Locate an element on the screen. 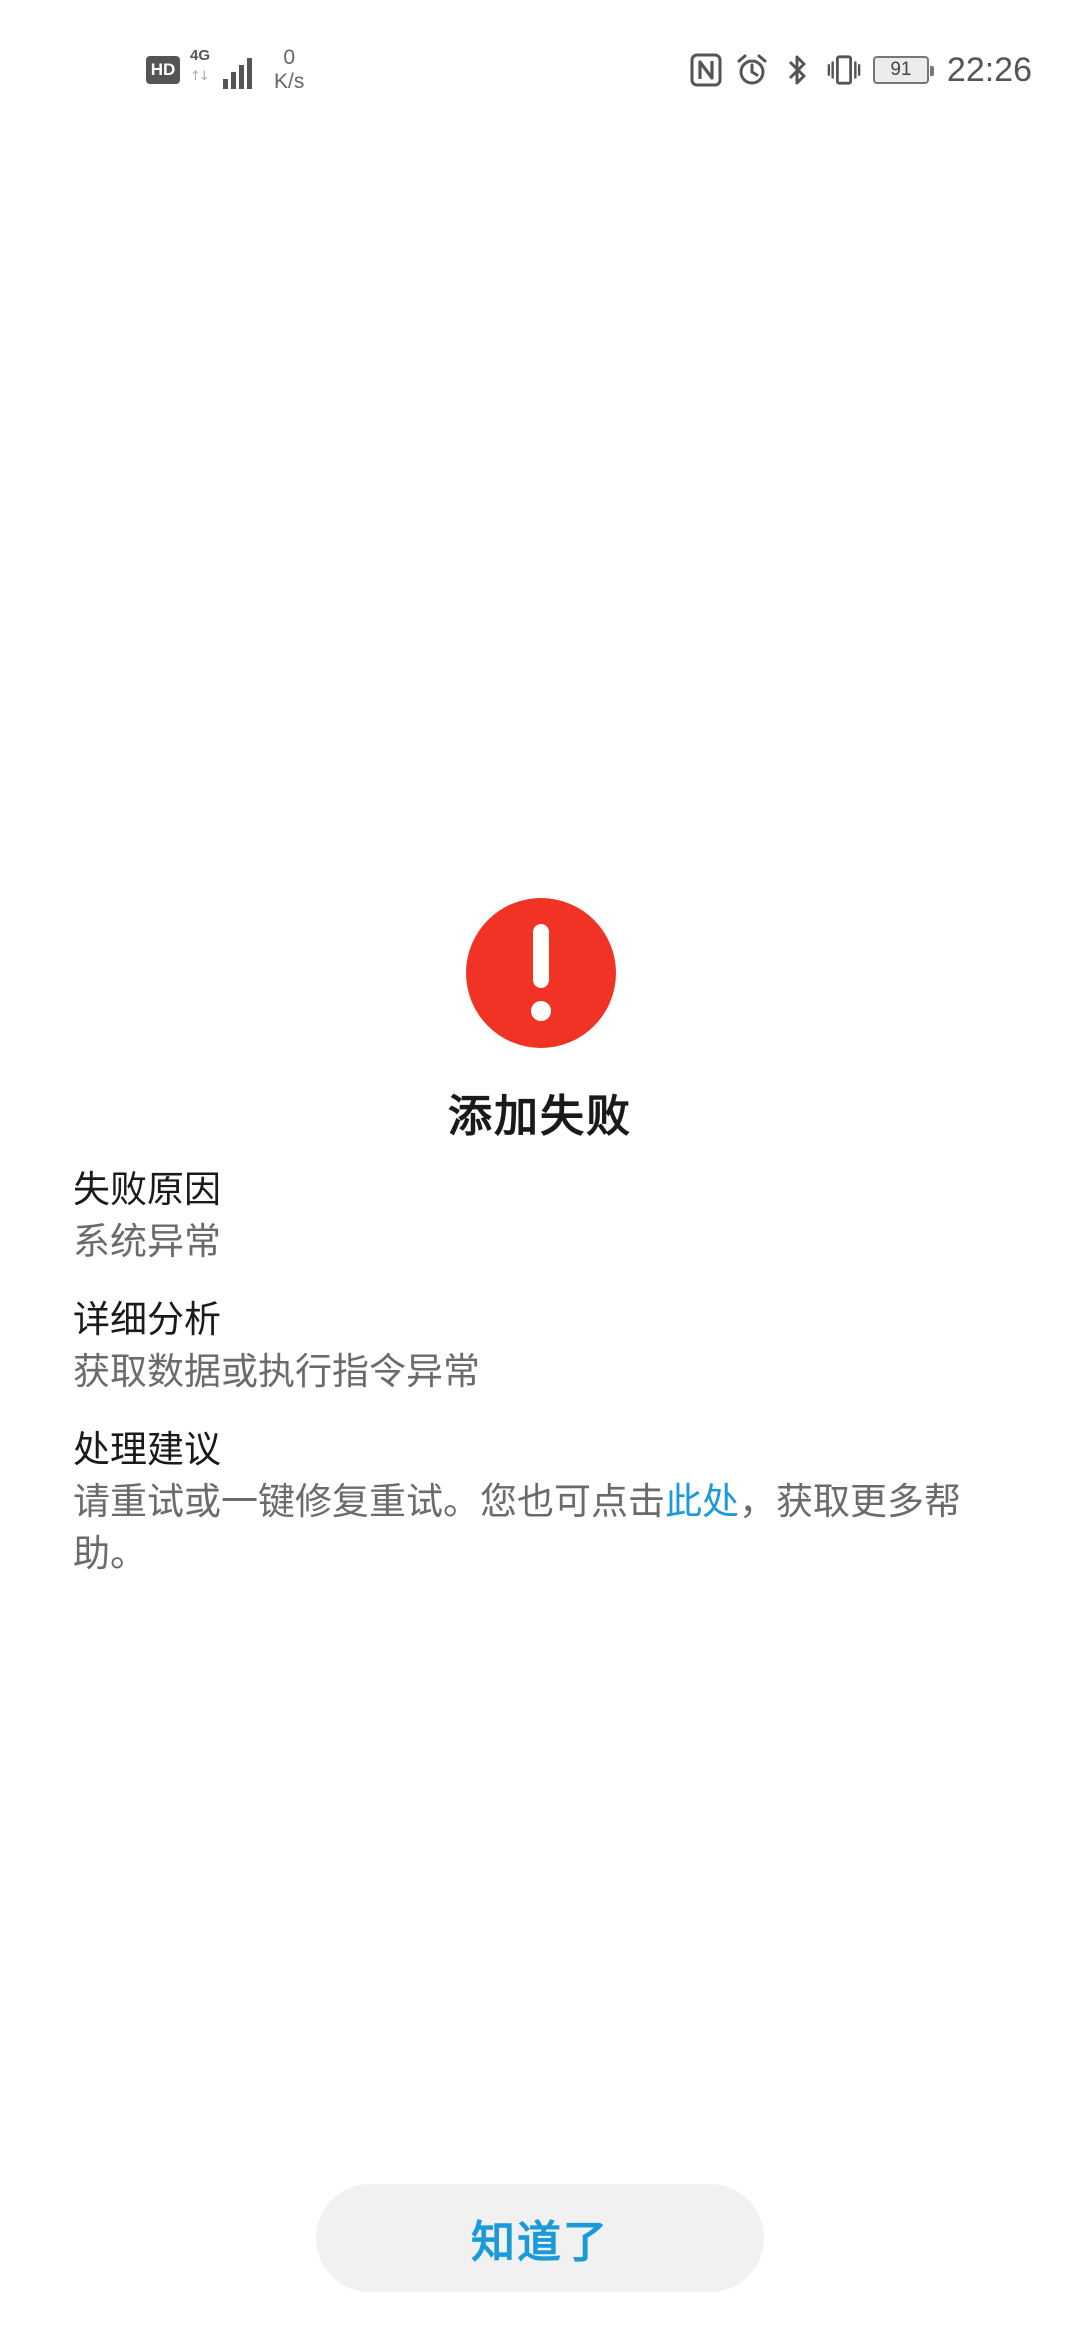 The height and width of the screenshot is (2340, 1080). status-bar: HD 4G ↑↓ 0 K/s 91 22:26 is located at coordinates (540, 65).